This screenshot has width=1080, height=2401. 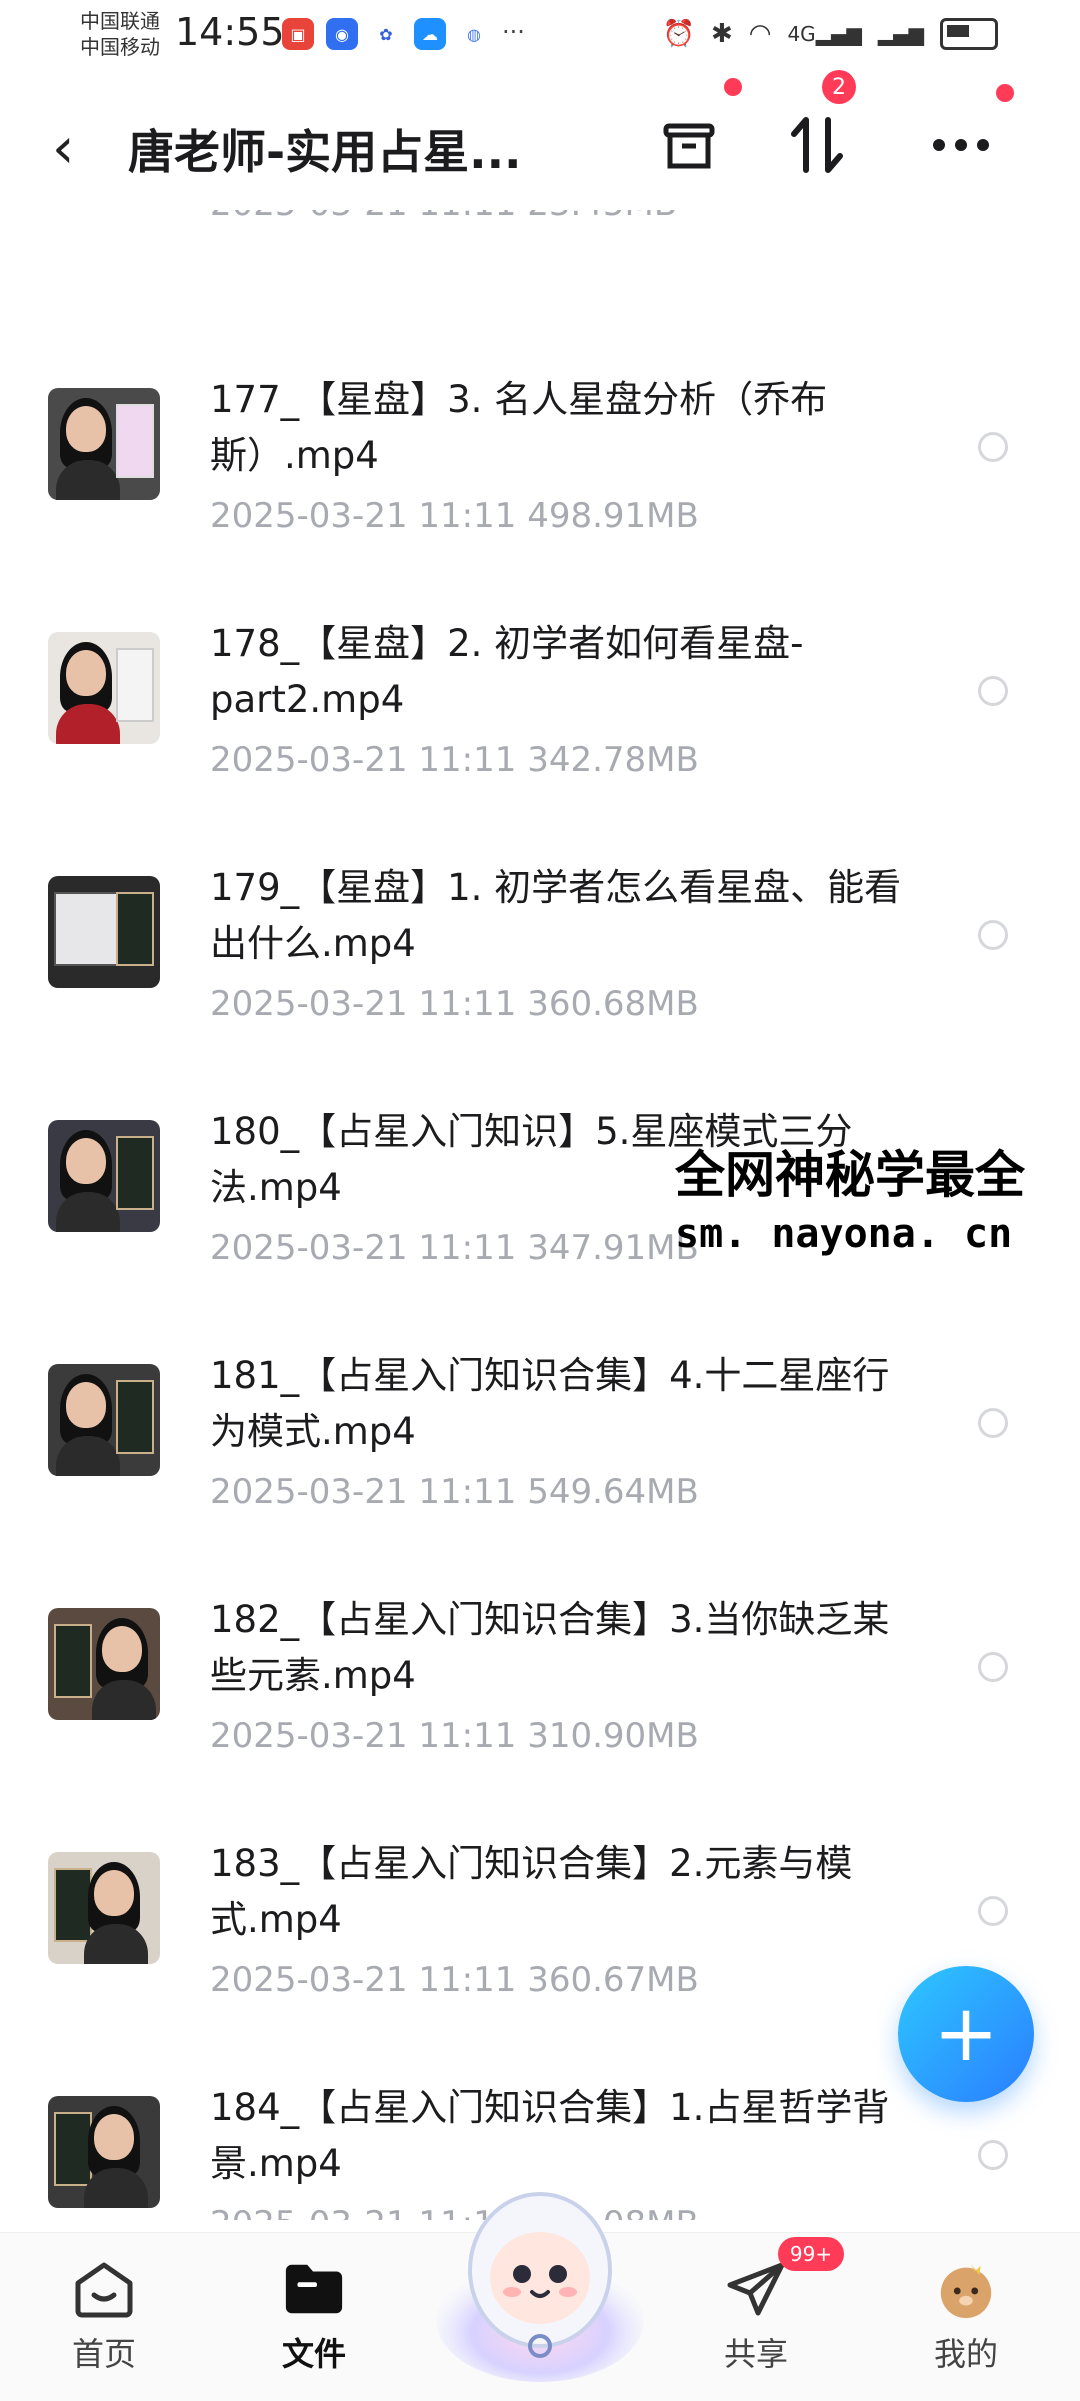 What do you see at coordinates (540, 2278) in the screenshot?
I see `assistant-mascot-button` at bounding box center [540, 2278].